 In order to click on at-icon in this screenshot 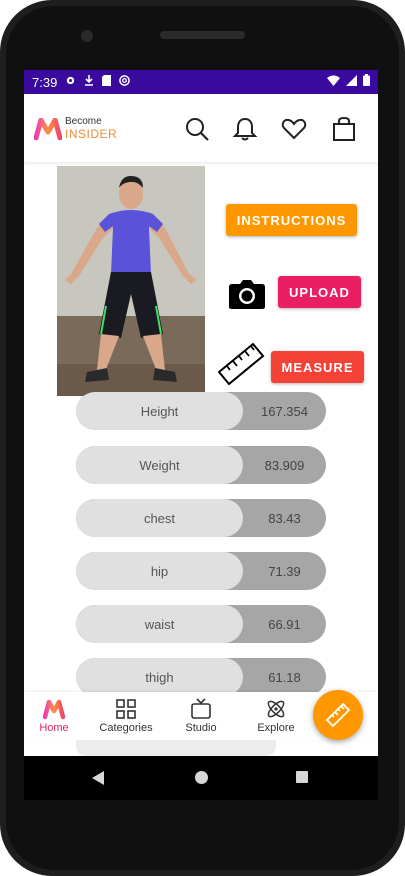, I will do `click(125, 82)`.